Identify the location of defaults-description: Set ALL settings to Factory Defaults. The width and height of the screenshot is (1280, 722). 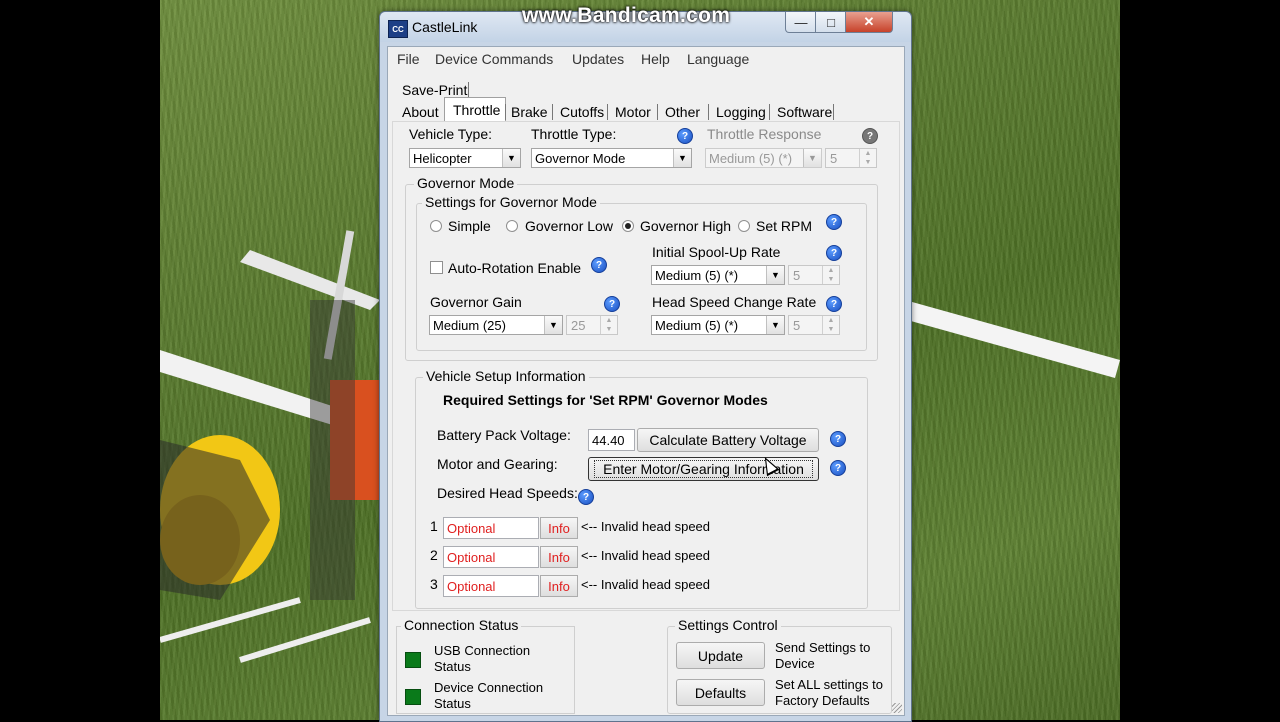
(829, 692).